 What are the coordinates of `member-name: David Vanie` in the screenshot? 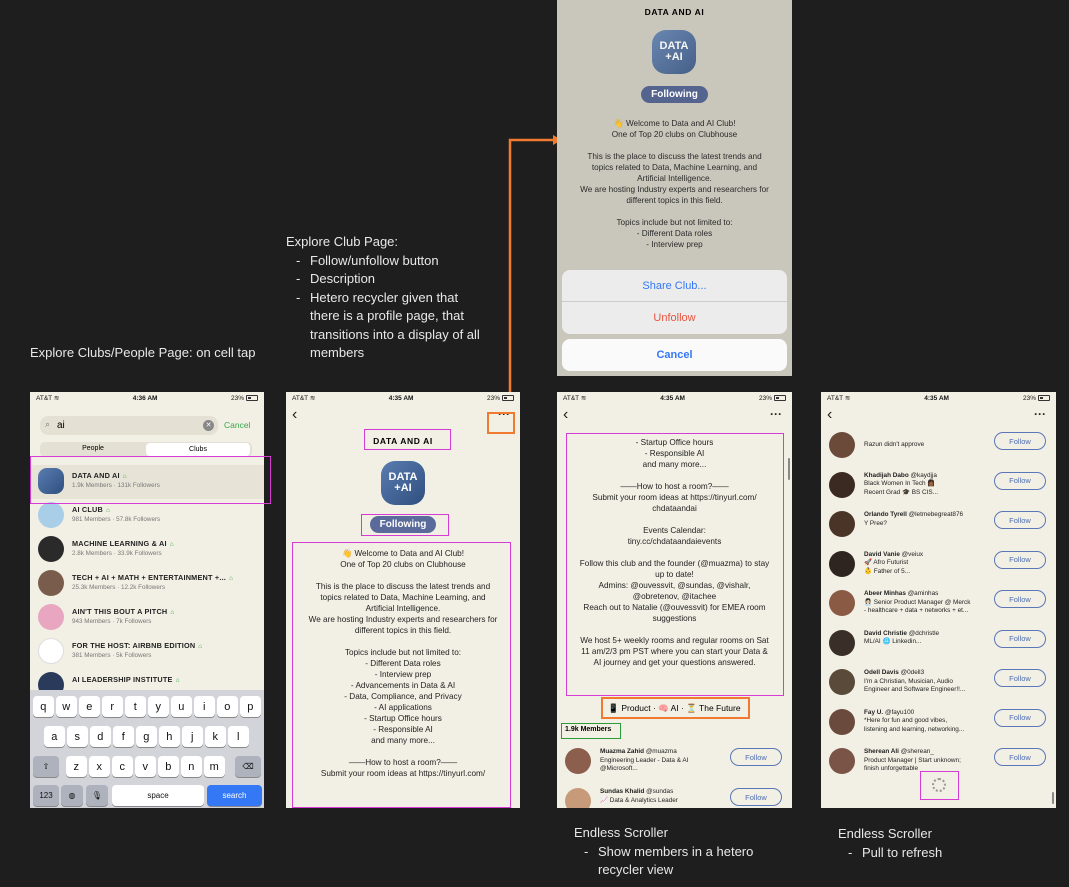 It's located at (882, 554).